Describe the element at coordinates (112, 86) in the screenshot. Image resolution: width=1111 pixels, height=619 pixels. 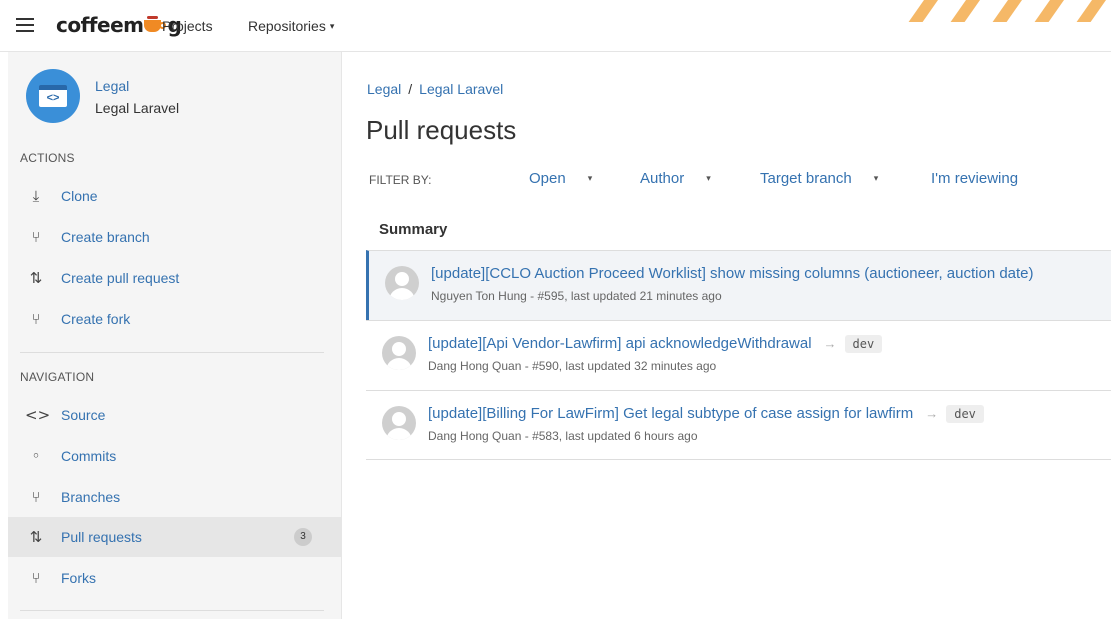
I see `repo-project-link: Legal` at that location.